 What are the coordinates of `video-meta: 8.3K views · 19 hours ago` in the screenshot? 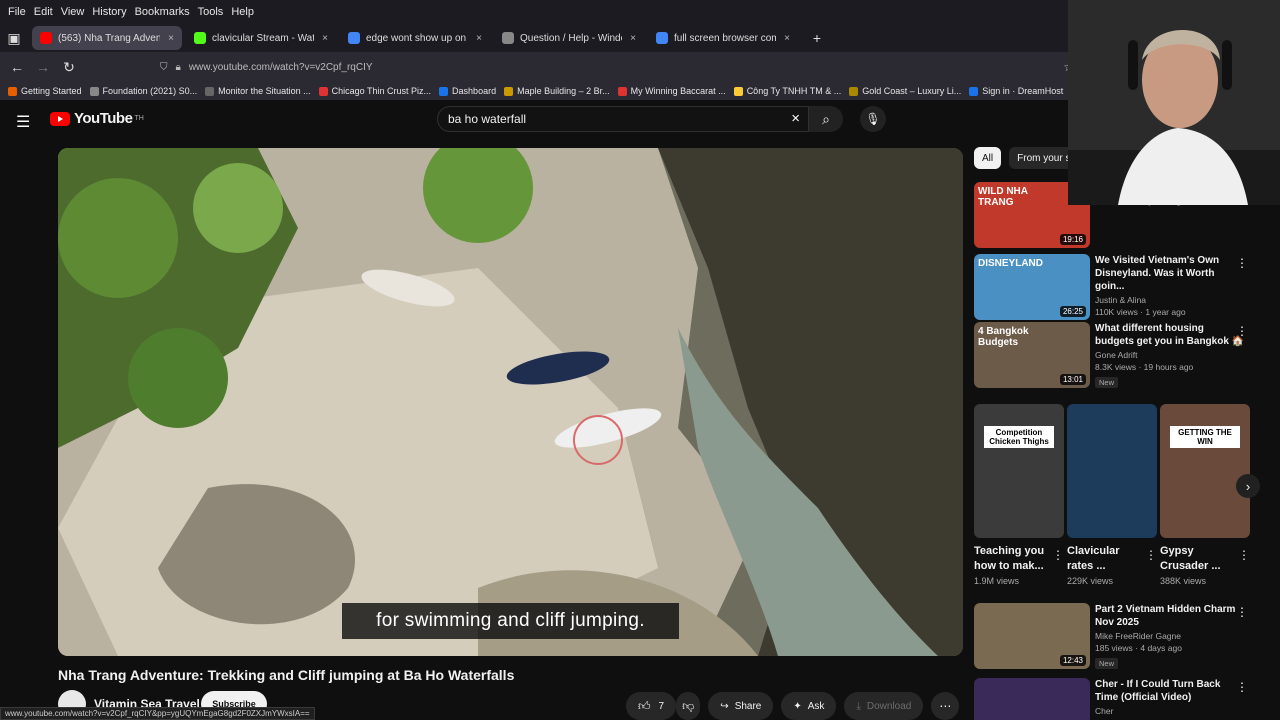 It's located at (1144, 367).